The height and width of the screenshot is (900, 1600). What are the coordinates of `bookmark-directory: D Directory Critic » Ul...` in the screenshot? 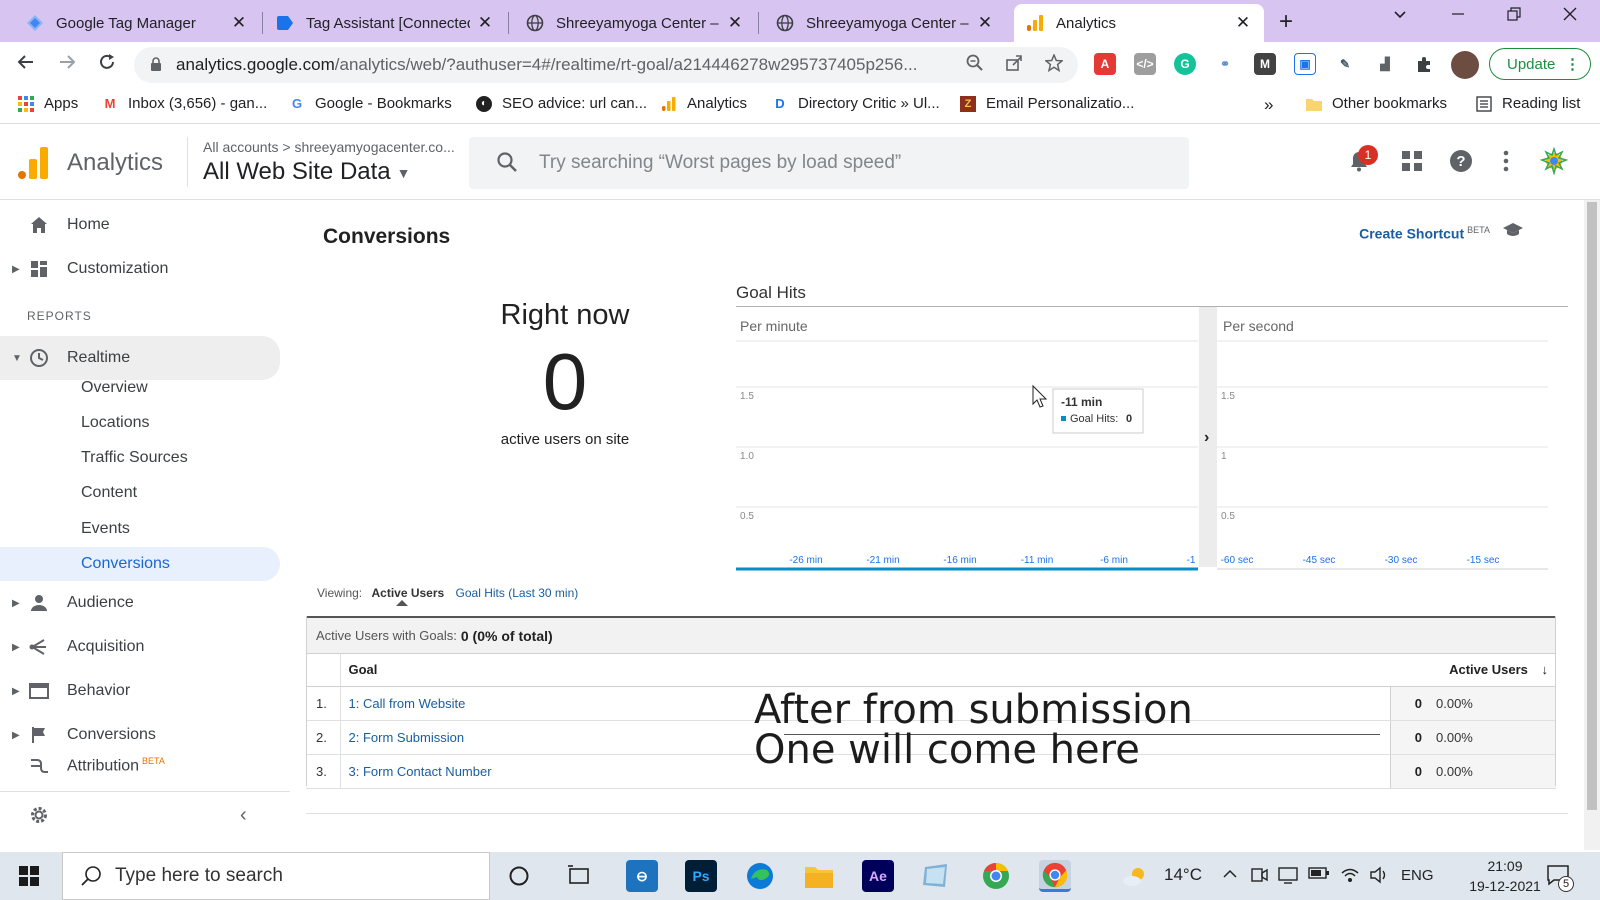 It's located at (855, 103).